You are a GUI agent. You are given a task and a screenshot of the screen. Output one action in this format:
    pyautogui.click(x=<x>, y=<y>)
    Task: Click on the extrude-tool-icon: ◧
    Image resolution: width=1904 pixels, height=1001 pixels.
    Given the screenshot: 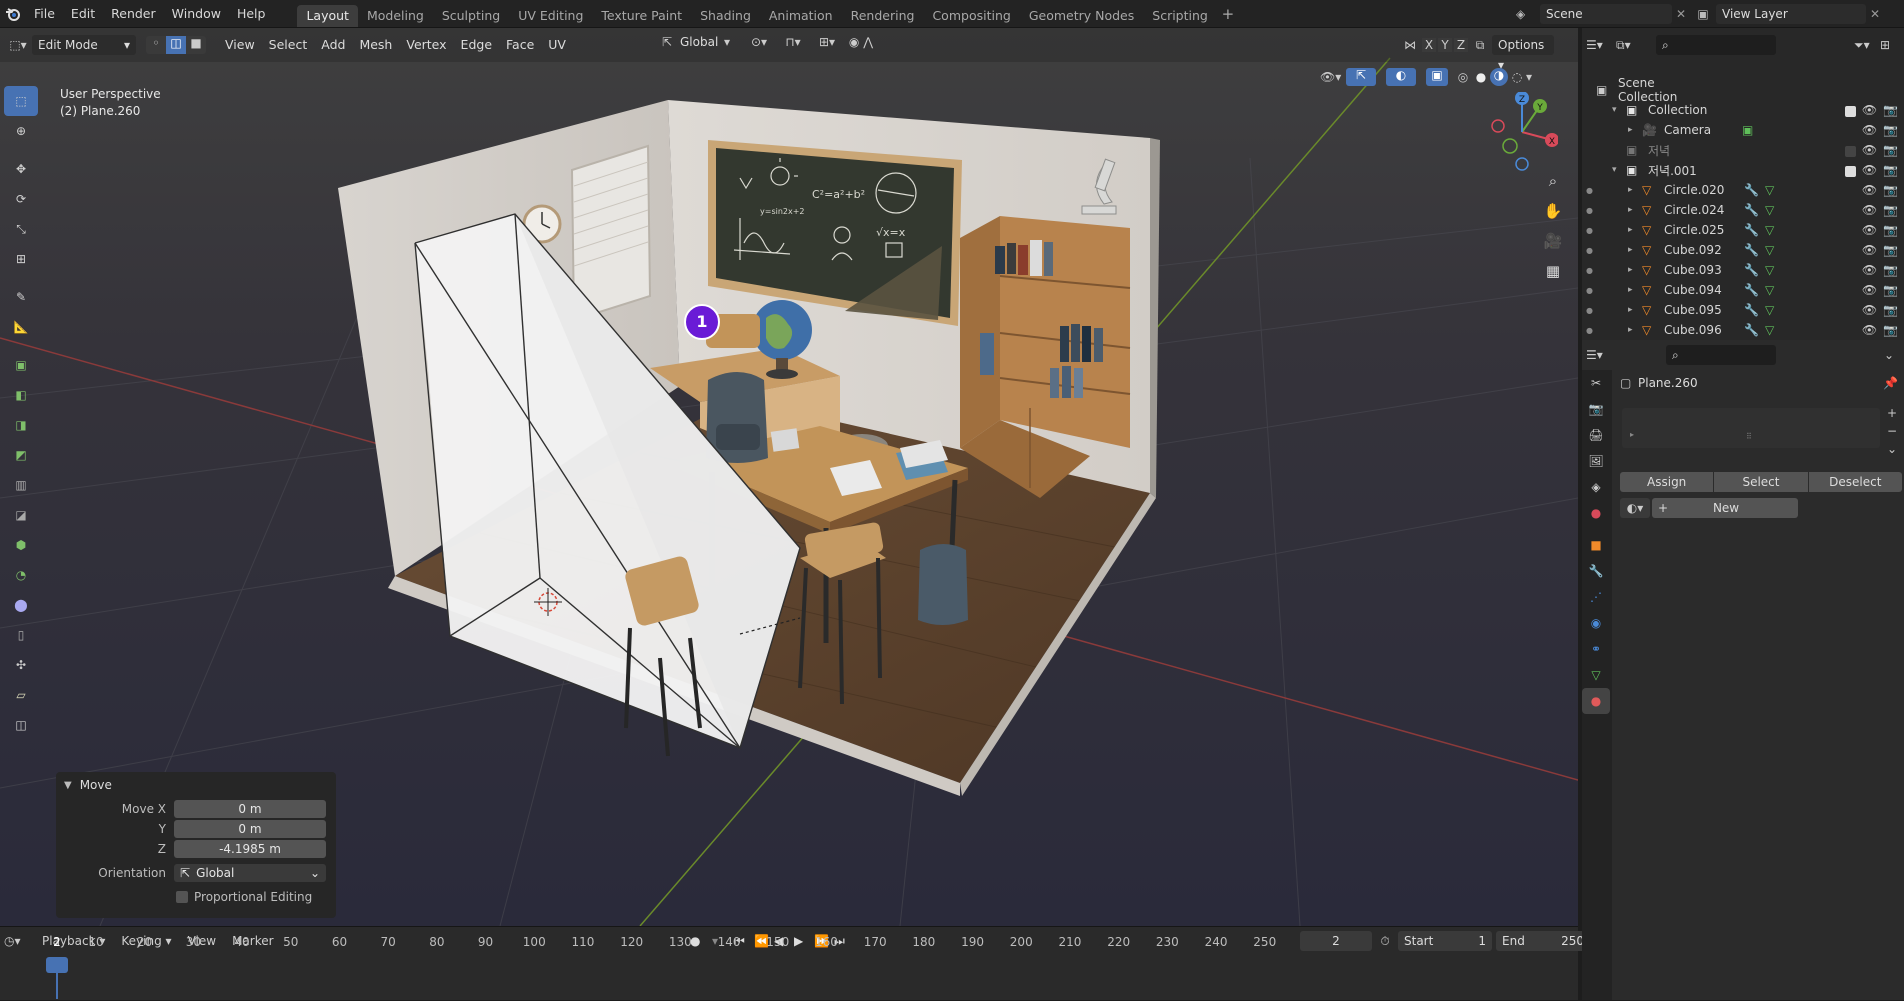 What is the action you would take?
    pyautogui.click(x=21, y=395)
    